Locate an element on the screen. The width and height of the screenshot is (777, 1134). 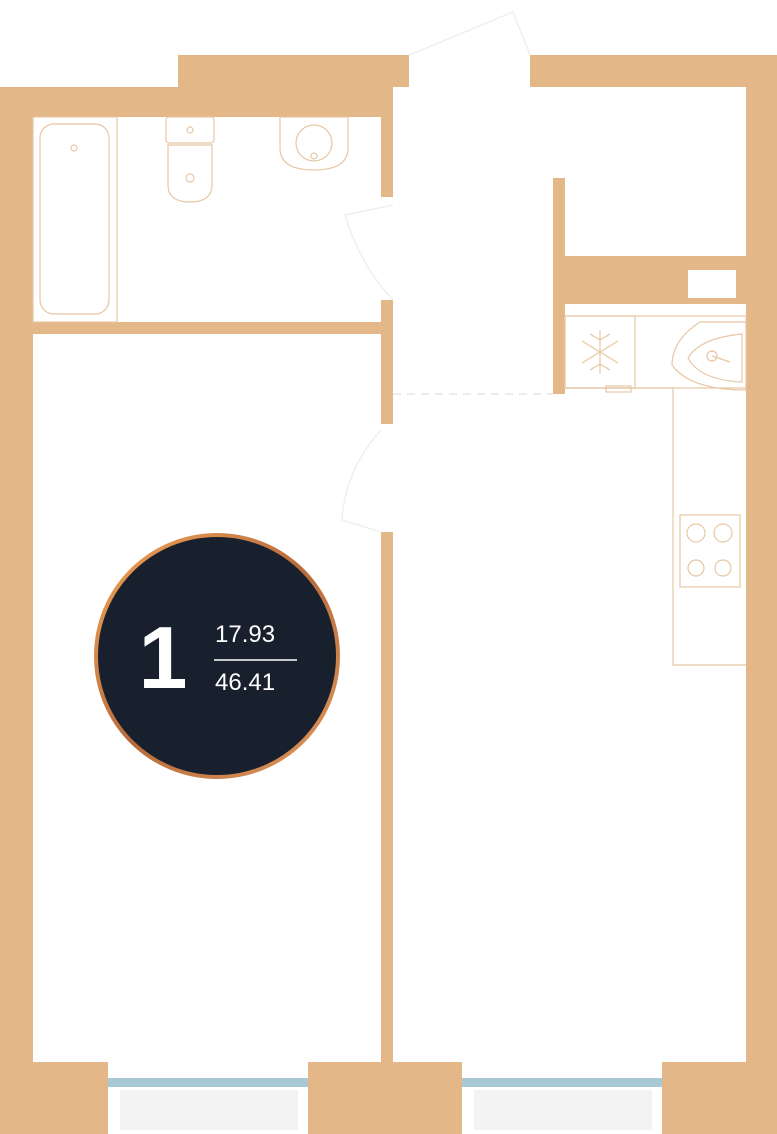
wall-top-right is located at coordinates (653, 71).